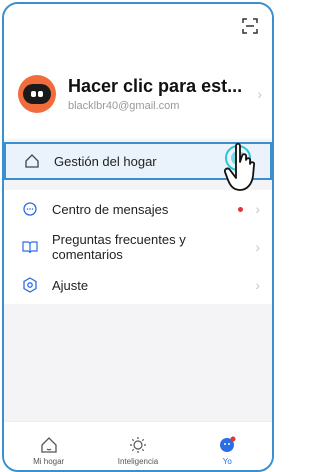 The height and width of the screenshot is (472, 320). I want to click on tab-label: Inteligencia, so click(138, 461).